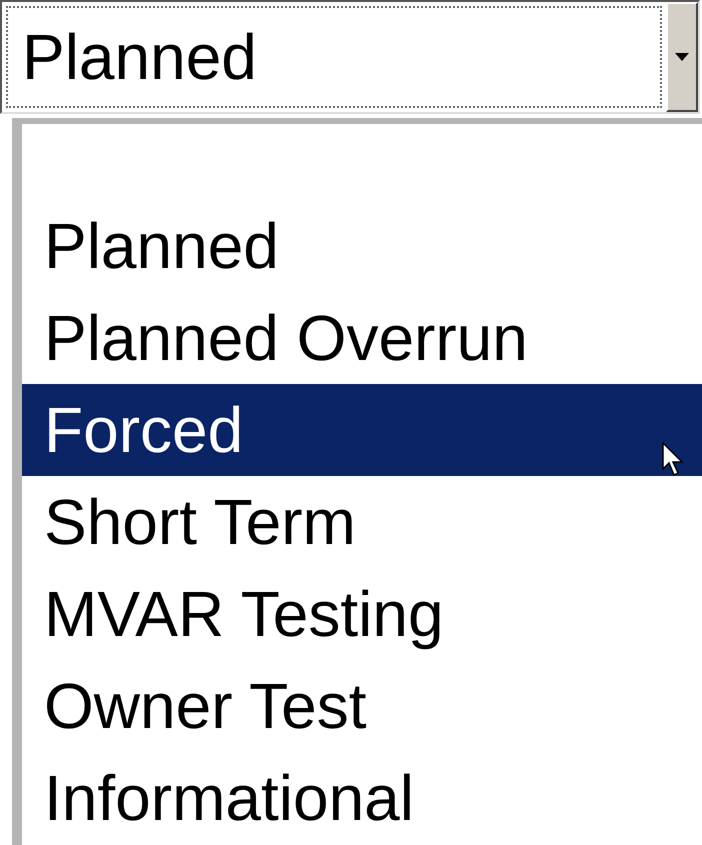 The image size is (702, 845). I want to click on dropdown-field: Planned, so click(350, 57).